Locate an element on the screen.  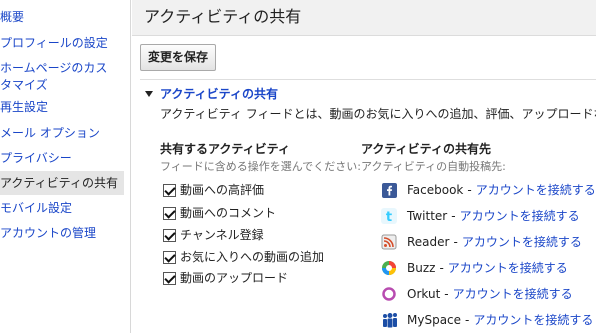
activities-subheading: フィードに含める操作を選んでください: is located at coordinates (260, 166).